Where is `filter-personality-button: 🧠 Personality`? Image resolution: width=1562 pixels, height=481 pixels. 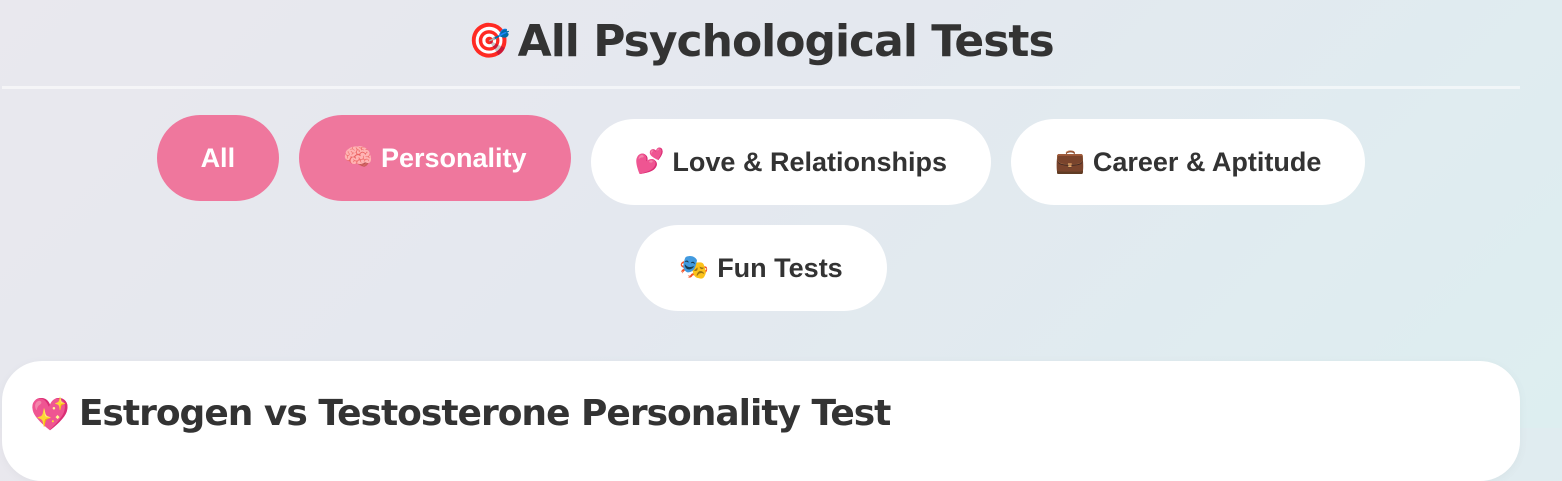 filter-personality-button: 🧠 Personality is located at coordinates (435, 158).